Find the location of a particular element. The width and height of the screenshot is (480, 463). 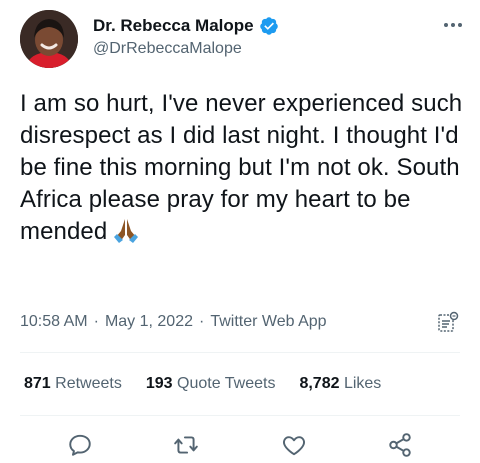

tweet-meta: 10:58 AM · May 1, 2022 · Twitter Web App is located at coordinates (173, 322).